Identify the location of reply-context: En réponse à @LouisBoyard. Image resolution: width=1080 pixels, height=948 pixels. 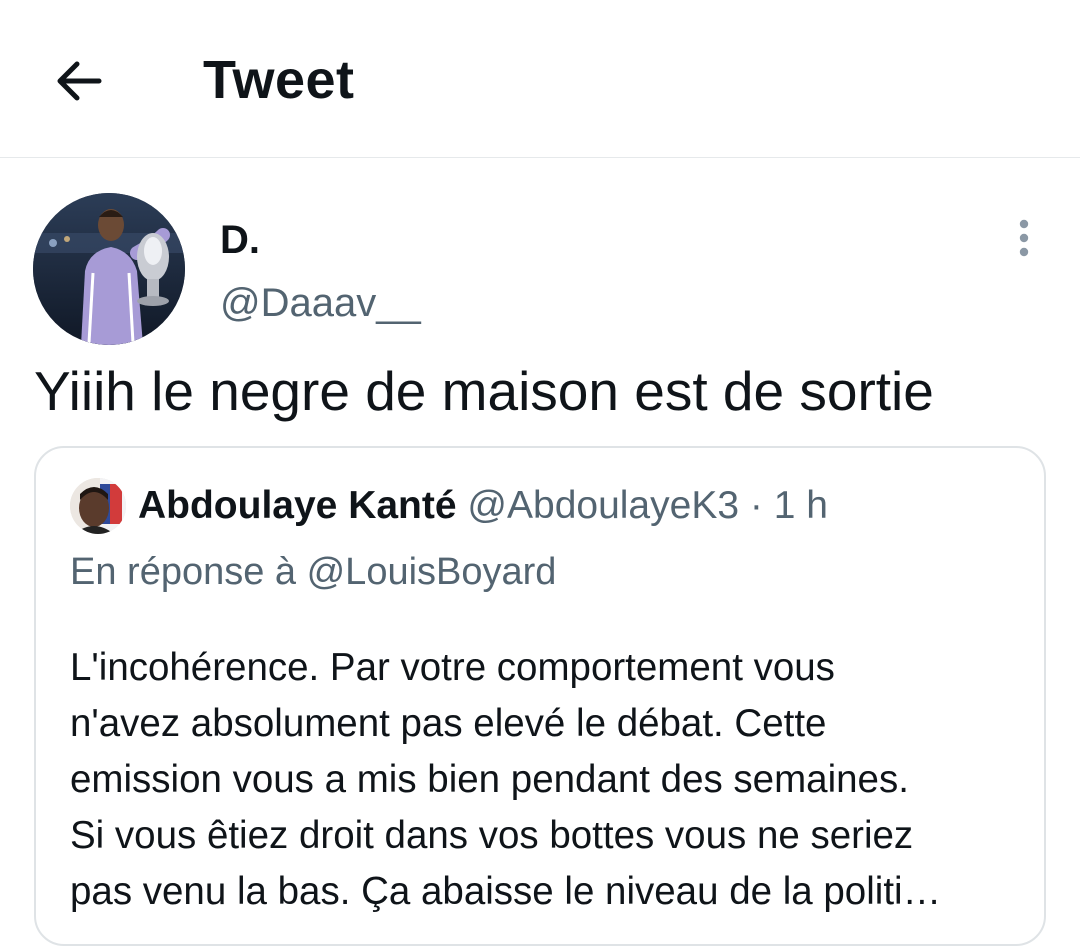
(313, 572).